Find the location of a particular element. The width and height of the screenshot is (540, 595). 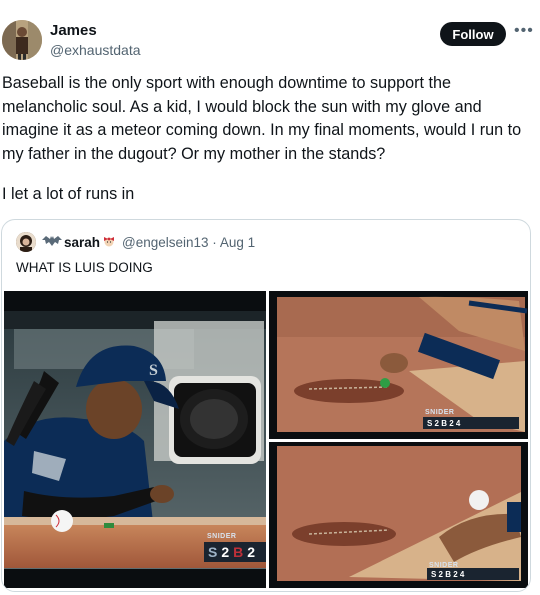

quote-date: Aug 1 is located at coordinates (237, 242).